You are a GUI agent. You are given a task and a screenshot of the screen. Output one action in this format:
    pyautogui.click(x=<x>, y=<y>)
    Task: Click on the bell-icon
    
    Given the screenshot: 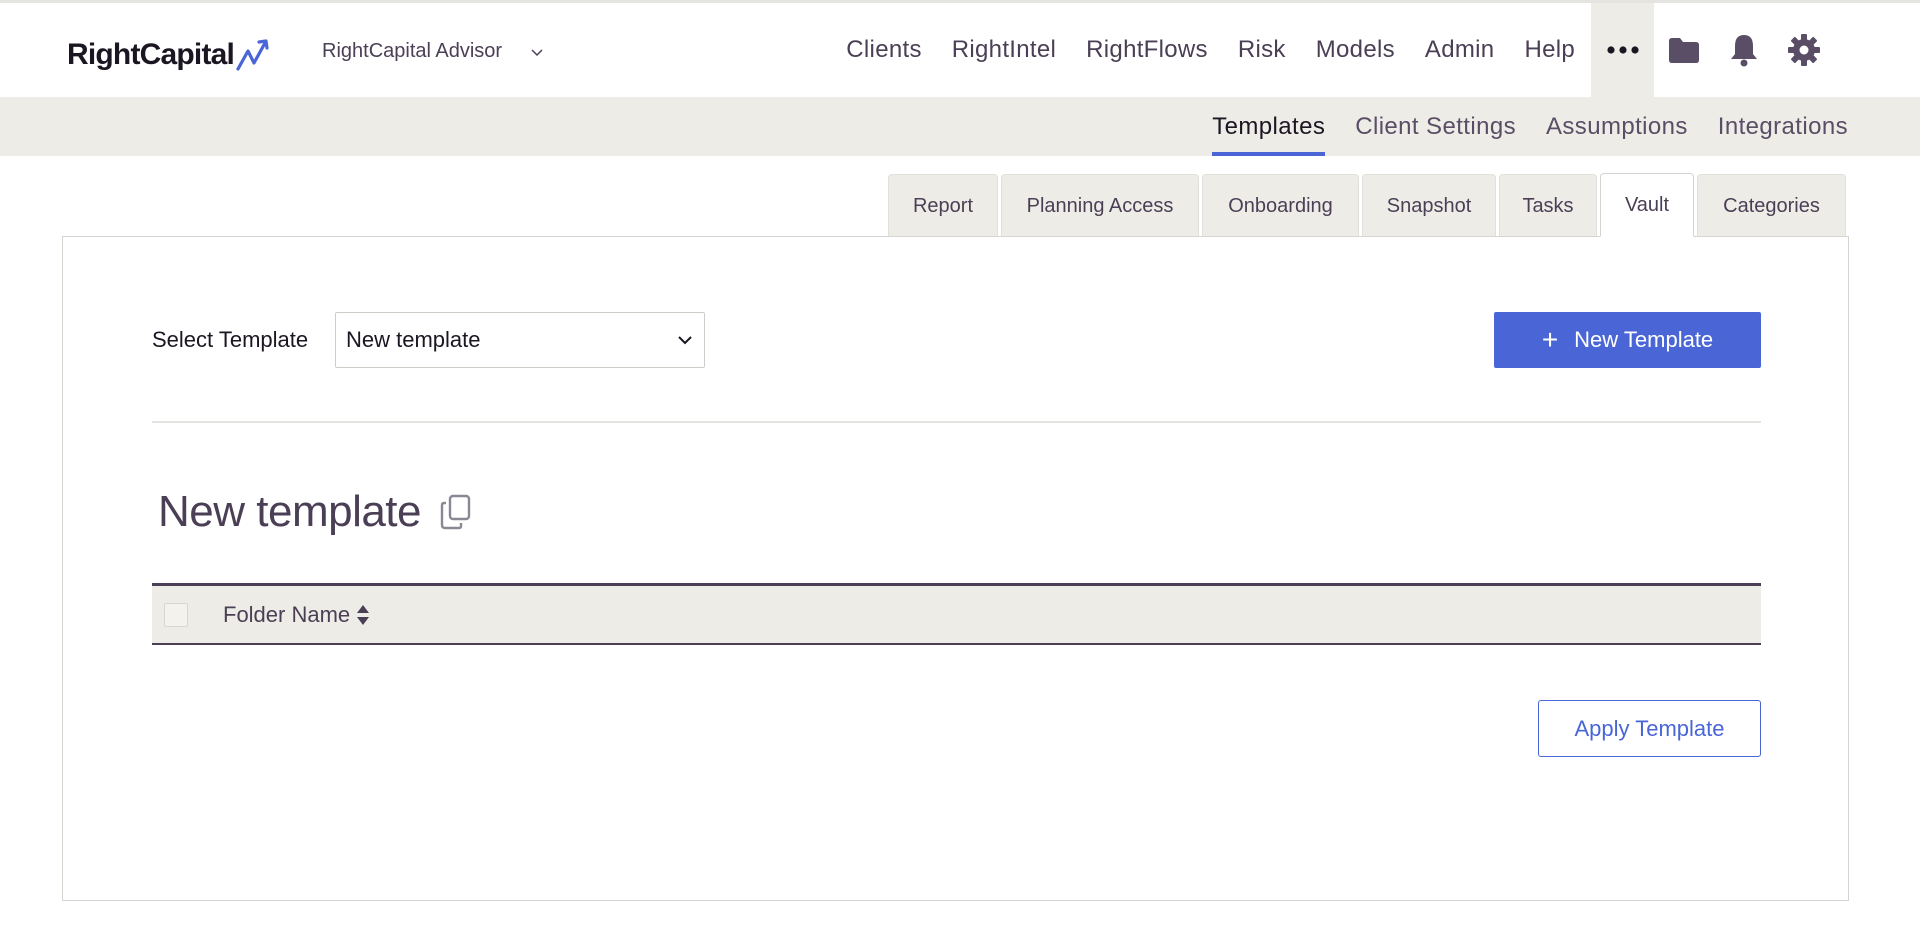 What is the action you would take?
    pyautogui.click(x=1744, y=51)
    